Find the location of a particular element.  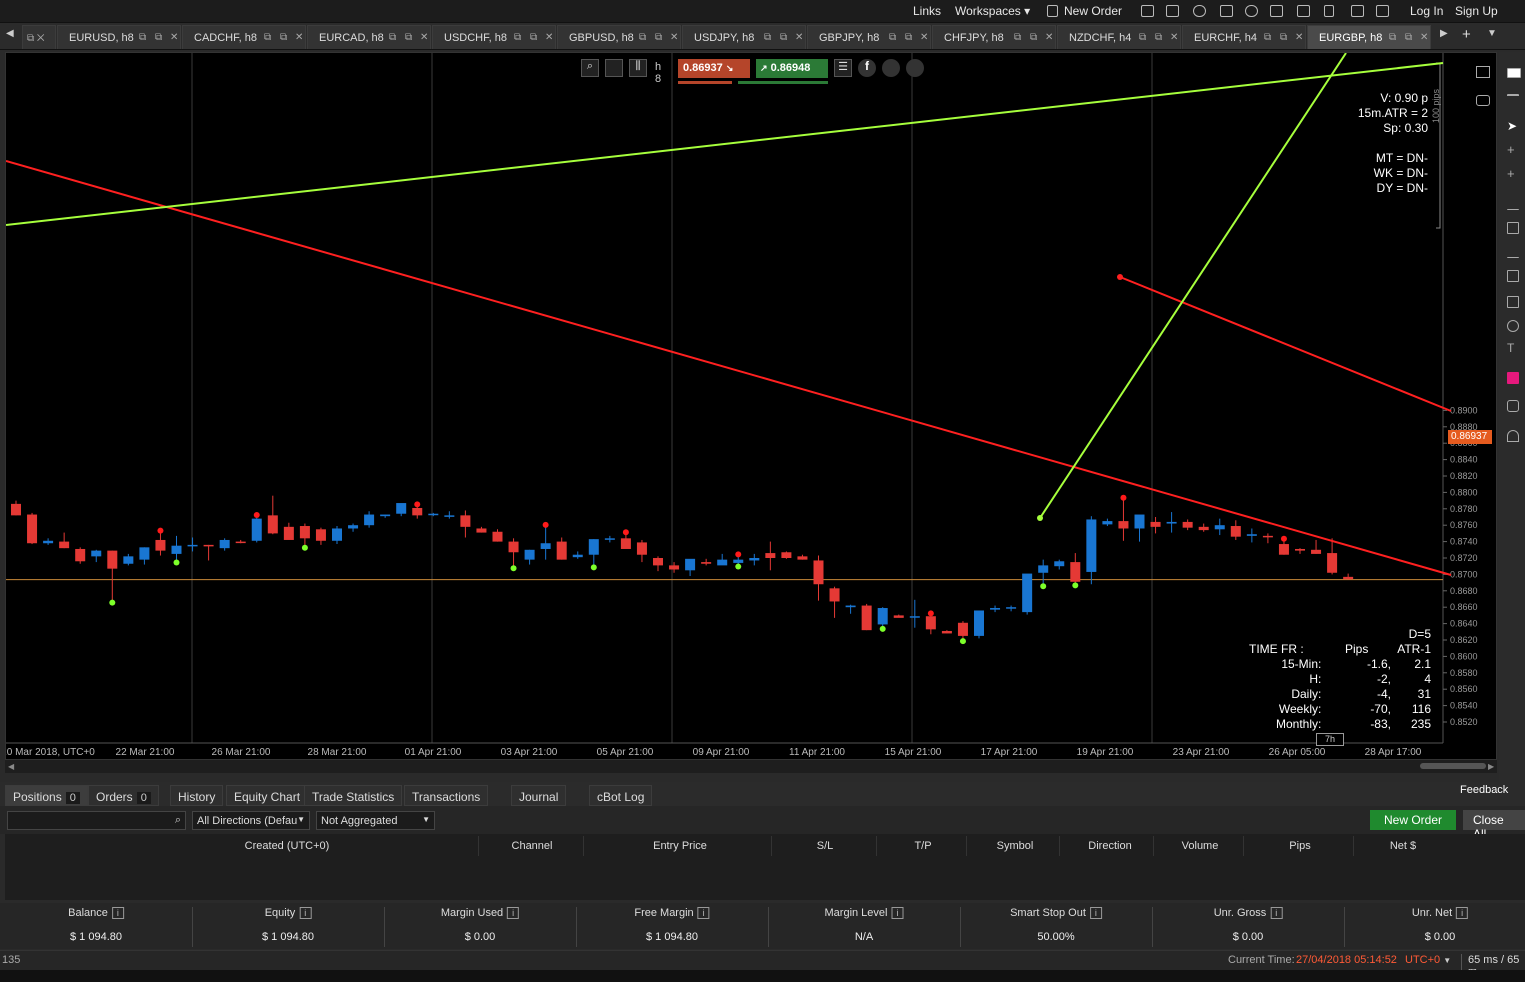

tab-cadchf: CADCHF, h8 ⧉ ⧉ ✕ is located at coordinates (244, 37).